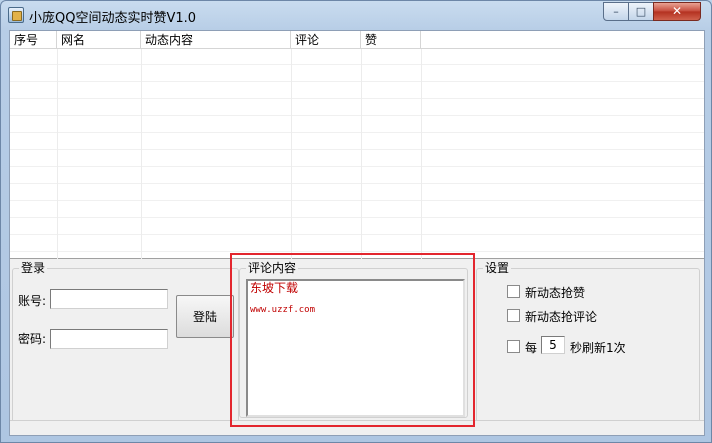  I want to click on refresh-checkbox, so click(513, 346).